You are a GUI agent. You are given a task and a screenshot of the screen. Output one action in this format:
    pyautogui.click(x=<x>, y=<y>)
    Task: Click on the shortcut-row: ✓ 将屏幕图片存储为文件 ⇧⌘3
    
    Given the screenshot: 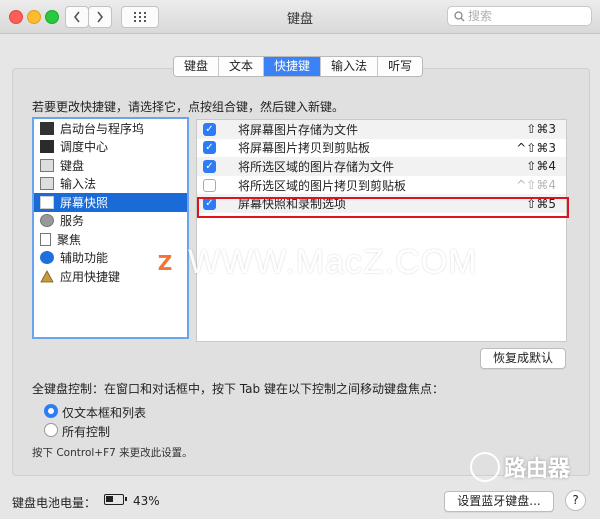 What is the action you would take?
    pyautogui.click(x=381, y=129)
    